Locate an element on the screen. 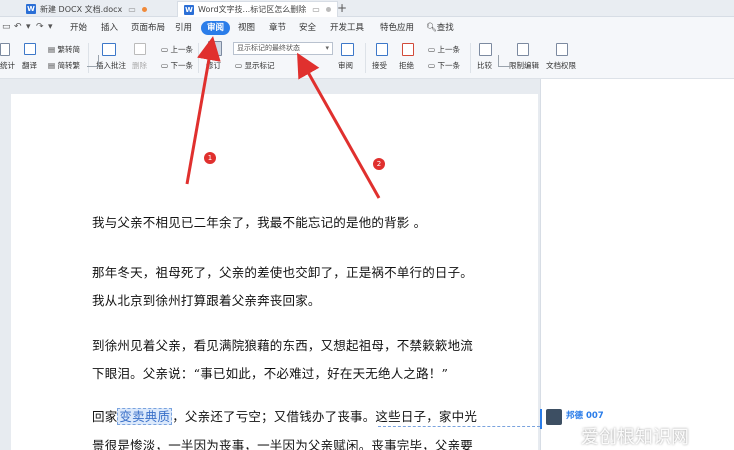 The height and width of the screenshot is (450, 734). word-count-icon is located at coordinates (5, 49).